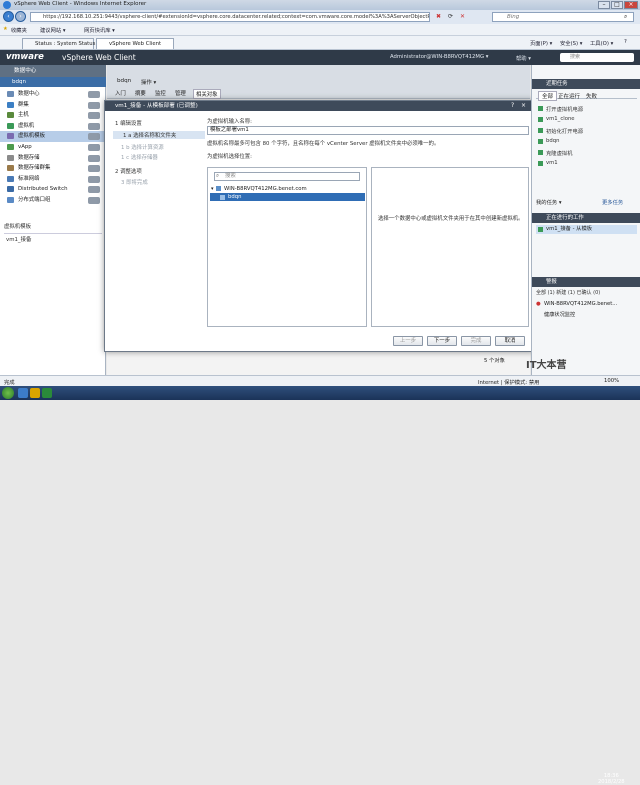  Describe the element at coordinates (53, 71) in the screenshot. I see `navigator-title: 数据中心` at that location.